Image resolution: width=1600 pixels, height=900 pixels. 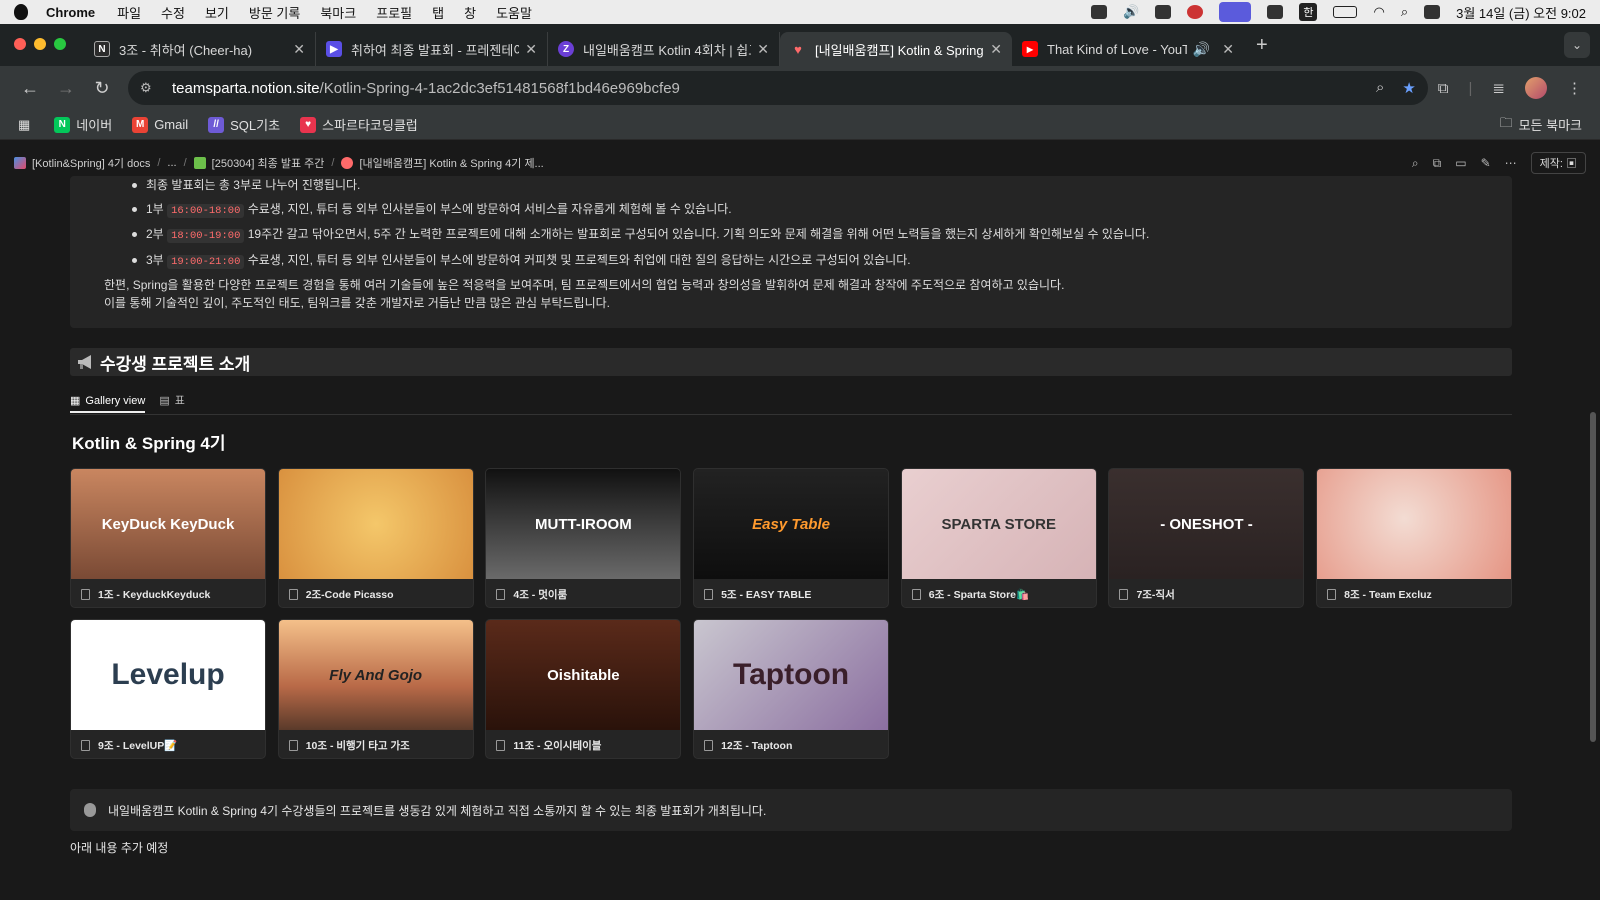 I want to click on menu-bookmarks: 북마크, so click(x=338, y=12).